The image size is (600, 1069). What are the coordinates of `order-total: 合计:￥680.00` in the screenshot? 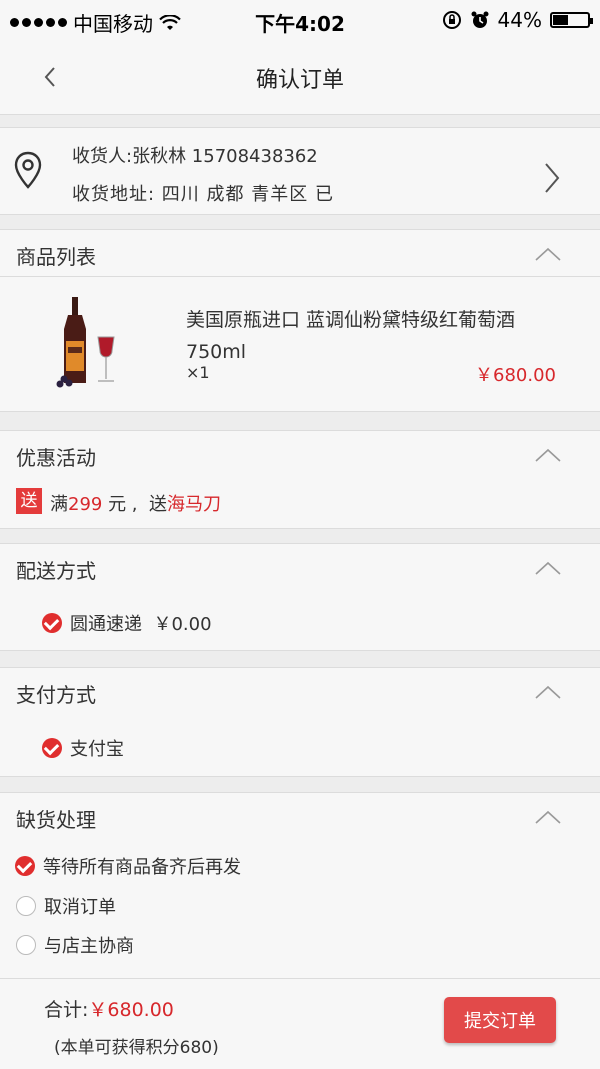 It's located at (109, 1008).